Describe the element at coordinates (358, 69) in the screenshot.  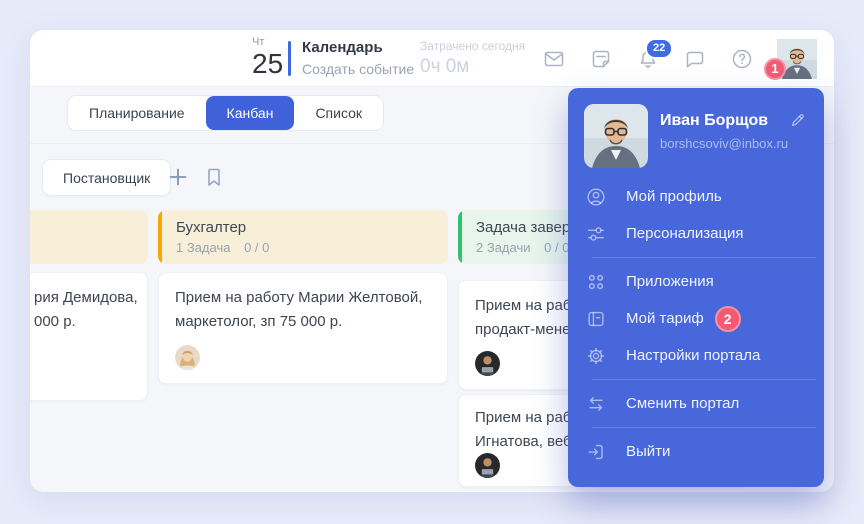
I see `create-event-link: Создать событие` at that location.